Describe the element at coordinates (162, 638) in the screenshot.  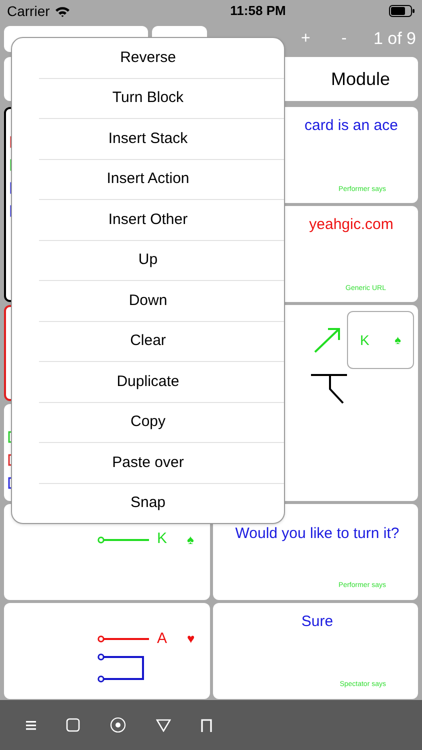
I see `card-rank: A` at that location.